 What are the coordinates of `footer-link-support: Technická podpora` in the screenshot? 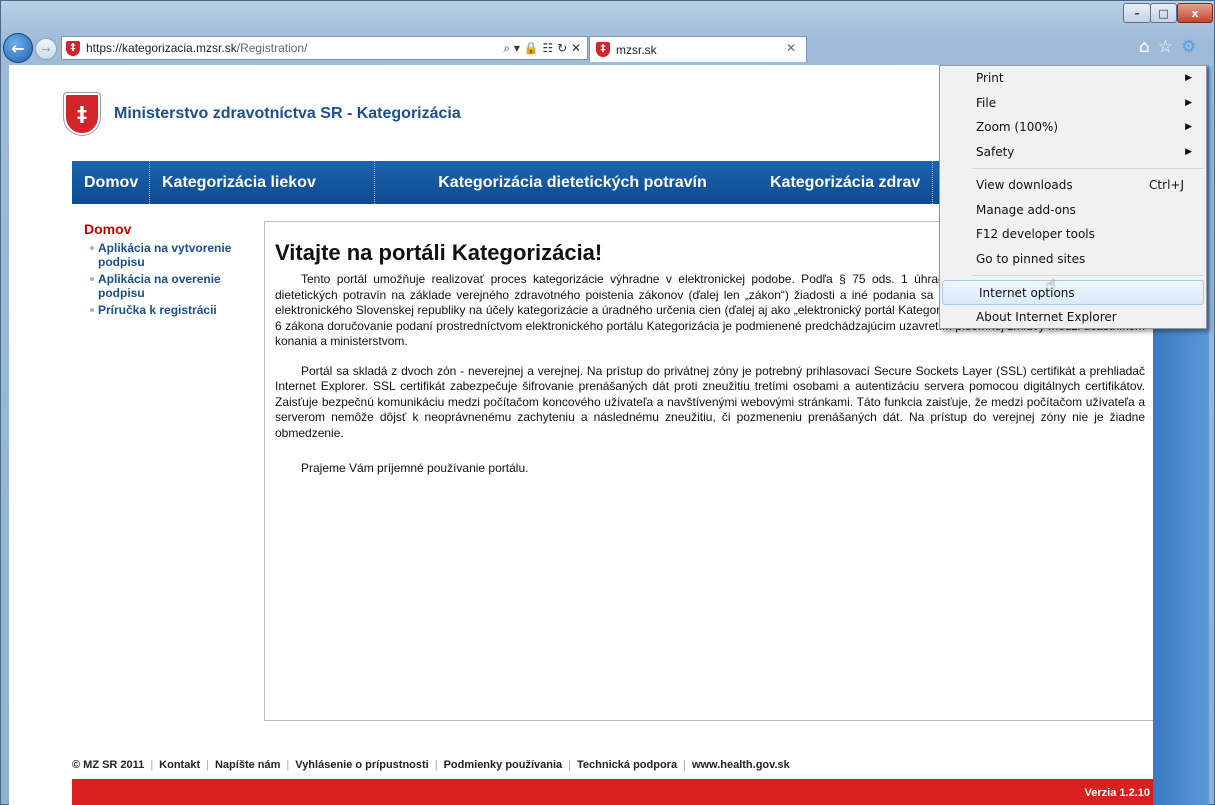 It's located at (627, 765).